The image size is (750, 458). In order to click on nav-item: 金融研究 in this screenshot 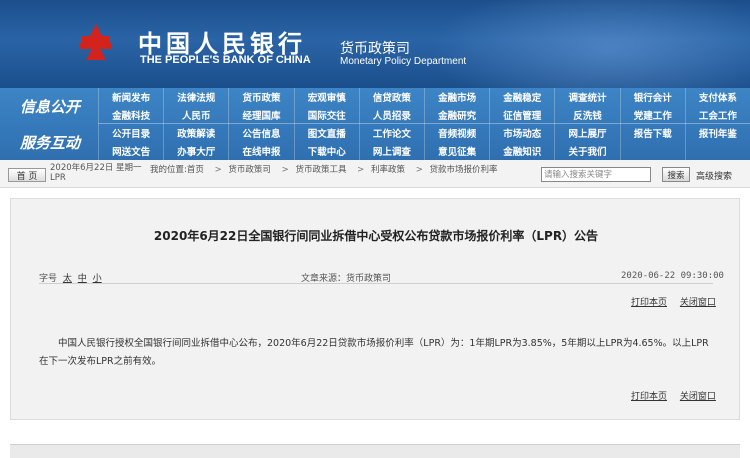, I will do `click(456, 115)`.